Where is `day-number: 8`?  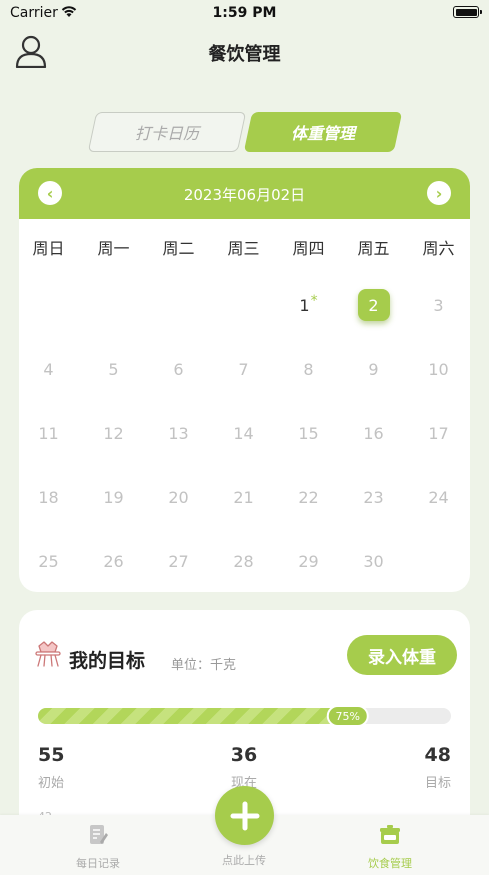 day-number: 8 is located at coordinates (308, 369).